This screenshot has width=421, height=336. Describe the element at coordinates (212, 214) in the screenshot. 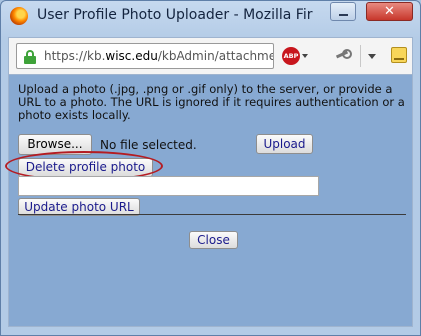

I see `divider` at that location.